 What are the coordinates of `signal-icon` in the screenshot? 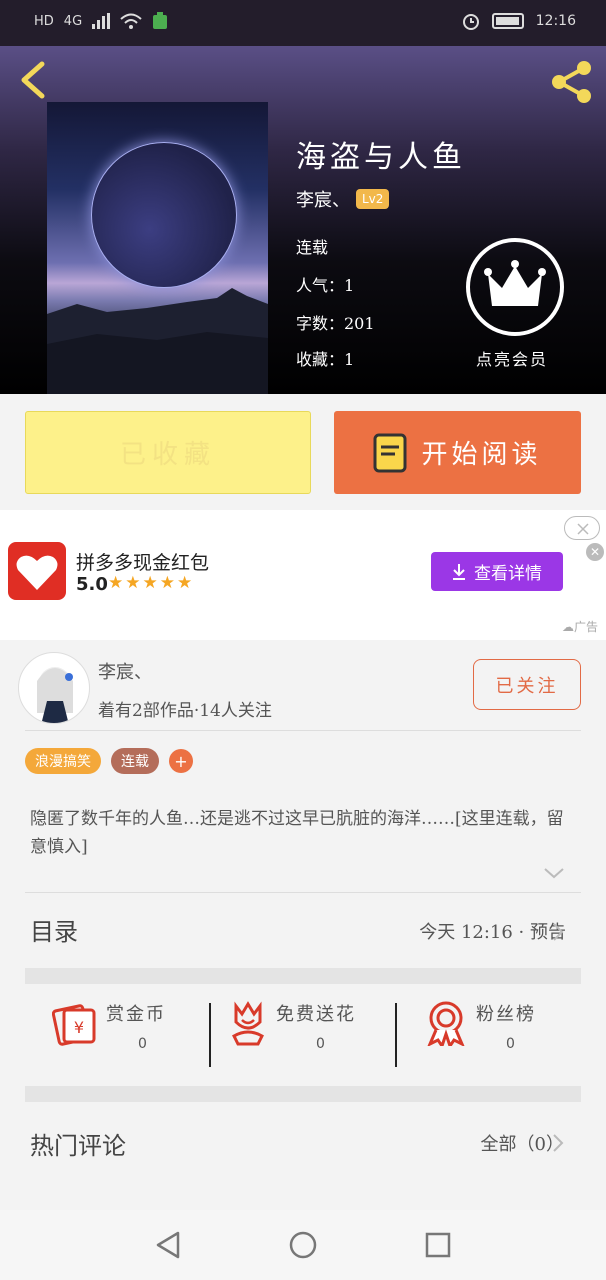 It's located at (101, 21).